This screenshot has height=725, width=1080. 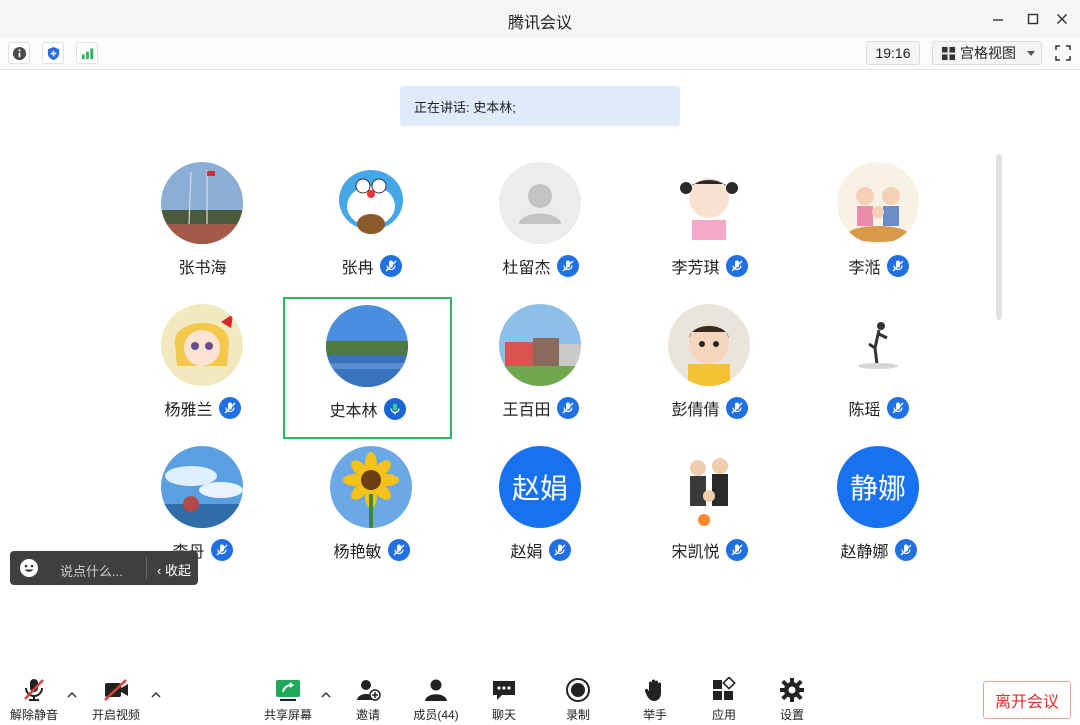 What do you see at coordinates (878, 221) in the screenshot?
I see `participant-tile: 李湉` at bounding box center [878, 221].